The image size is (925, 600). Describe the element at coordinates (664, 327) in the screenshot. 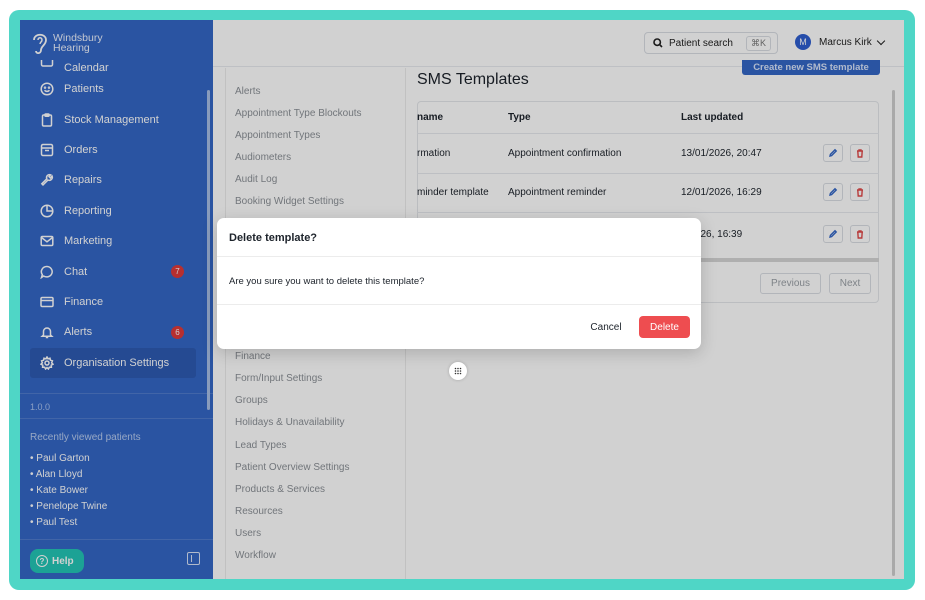

I see `confirm-delete-button: Delete` at that location.